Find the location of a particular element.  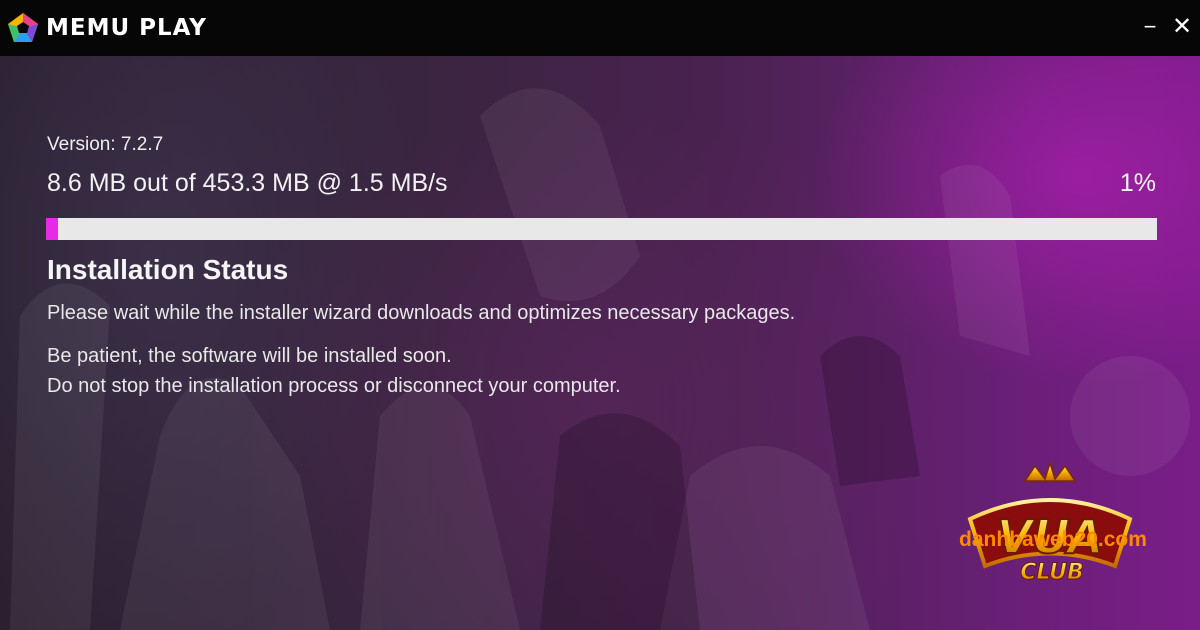

minimize-button: − is located at coordinates (1150, 27).